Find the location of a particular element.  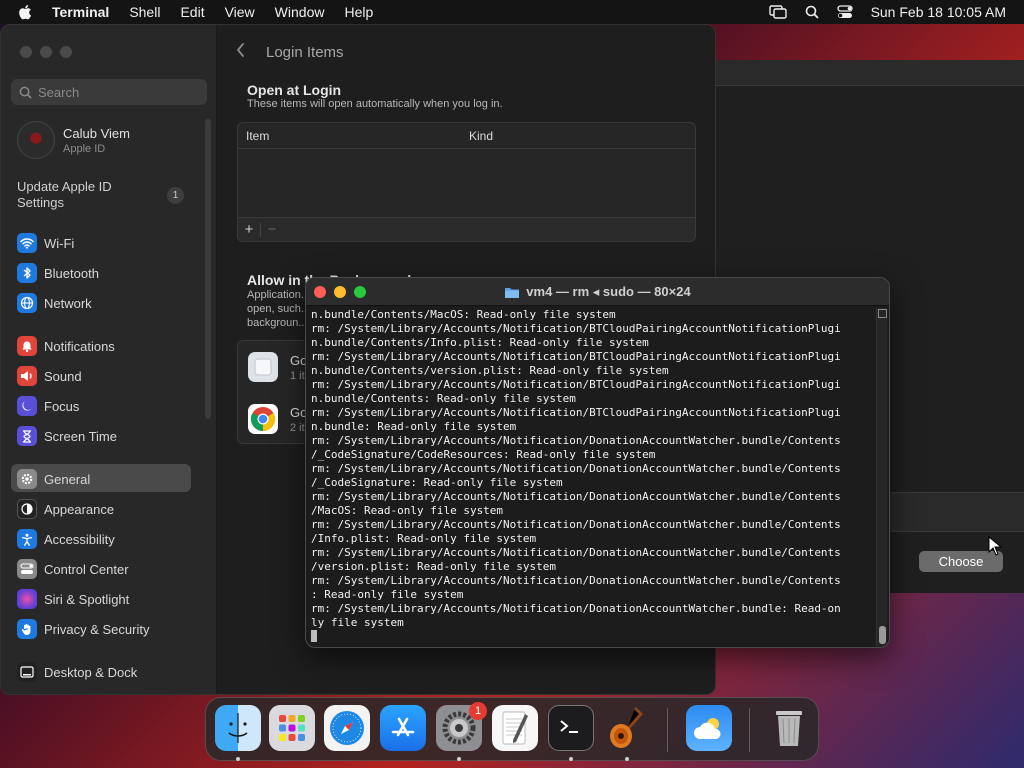

garageband-icon is located at coordinates (627, 728).